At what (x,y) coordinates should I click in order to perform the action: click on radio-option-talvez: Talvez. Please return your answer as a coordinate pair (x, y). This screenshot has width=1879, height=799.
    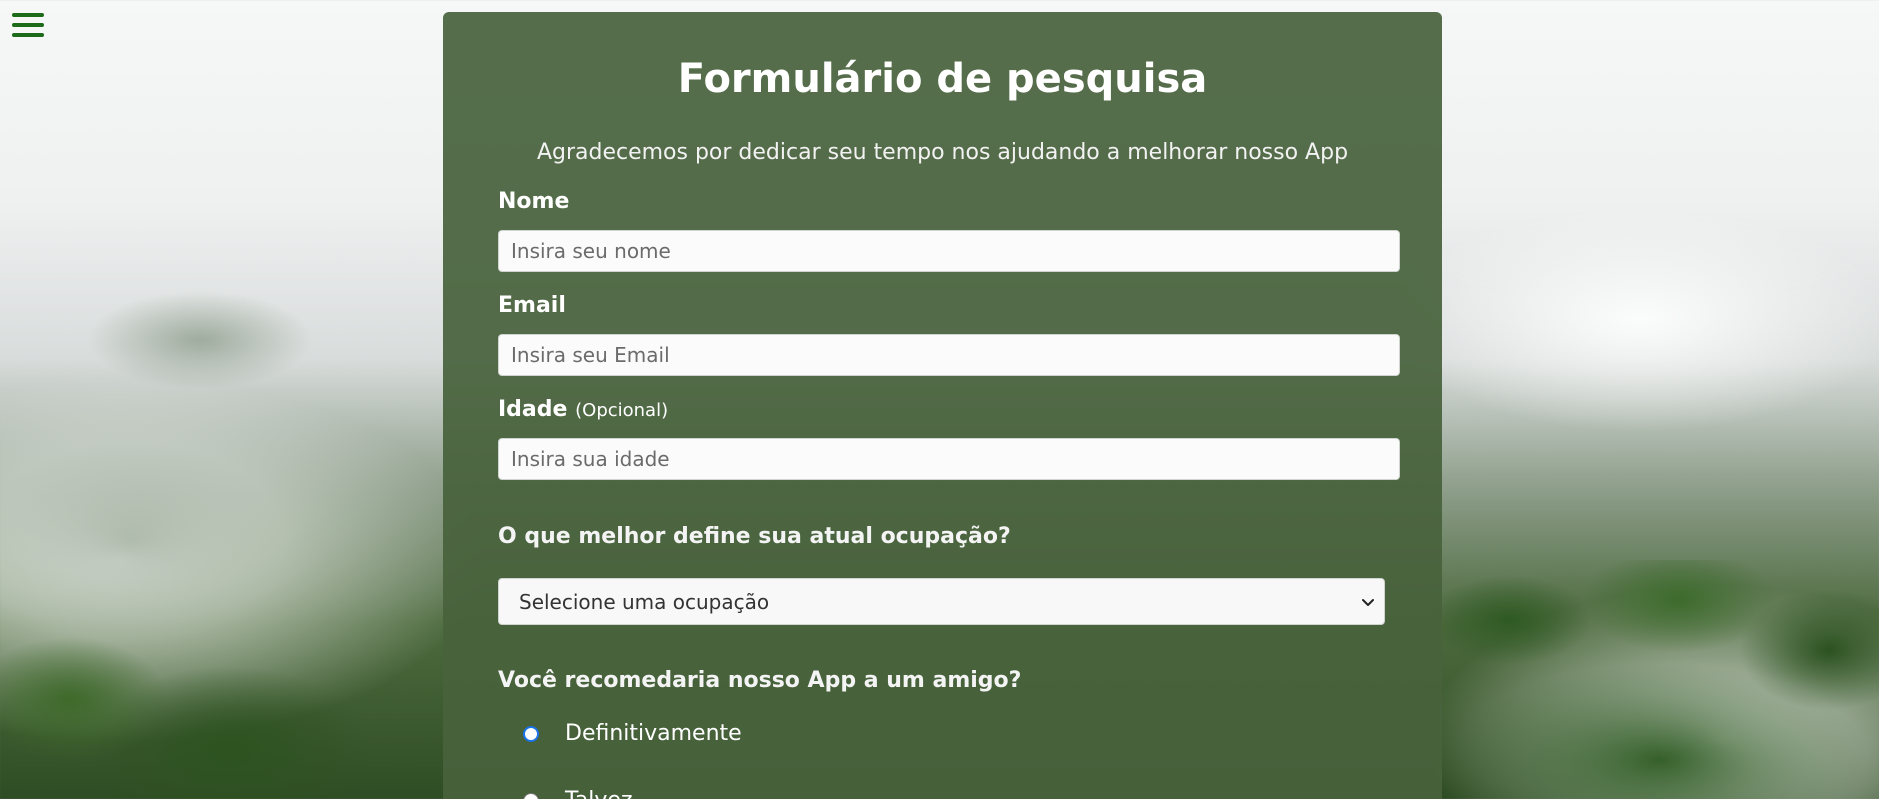
    Looking at the image, I should click on (578, 793).